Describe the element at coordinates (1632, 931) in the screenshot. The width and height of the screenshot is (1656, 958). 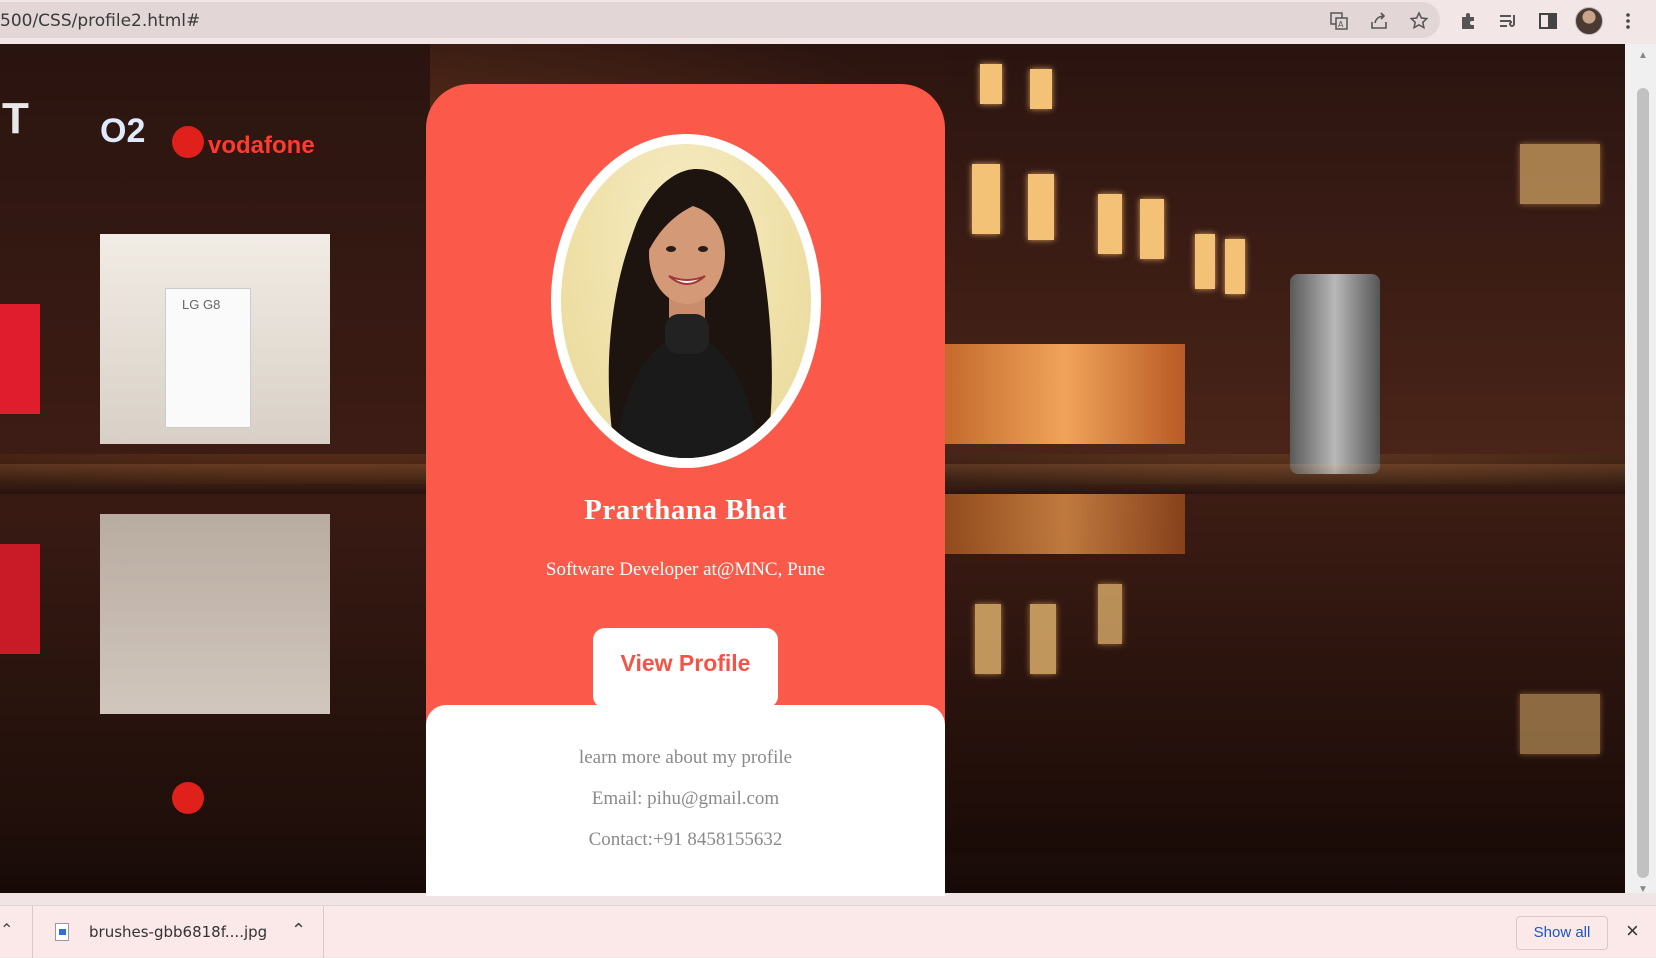
I see `close-icon: ×` at that location.